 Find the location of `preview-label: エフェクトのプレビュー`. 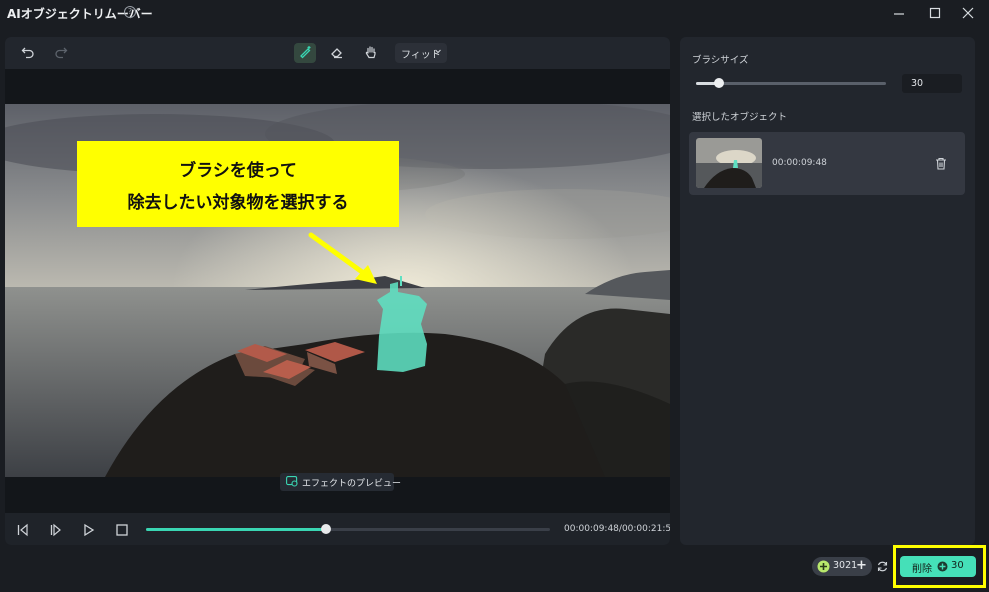

preview-label: エフェクトのプレビュー is located at coordinates (352, 484).